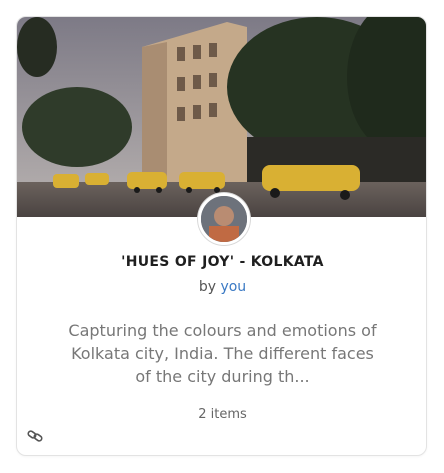  I want to click on byline-prefix: by, so click(207, 287).